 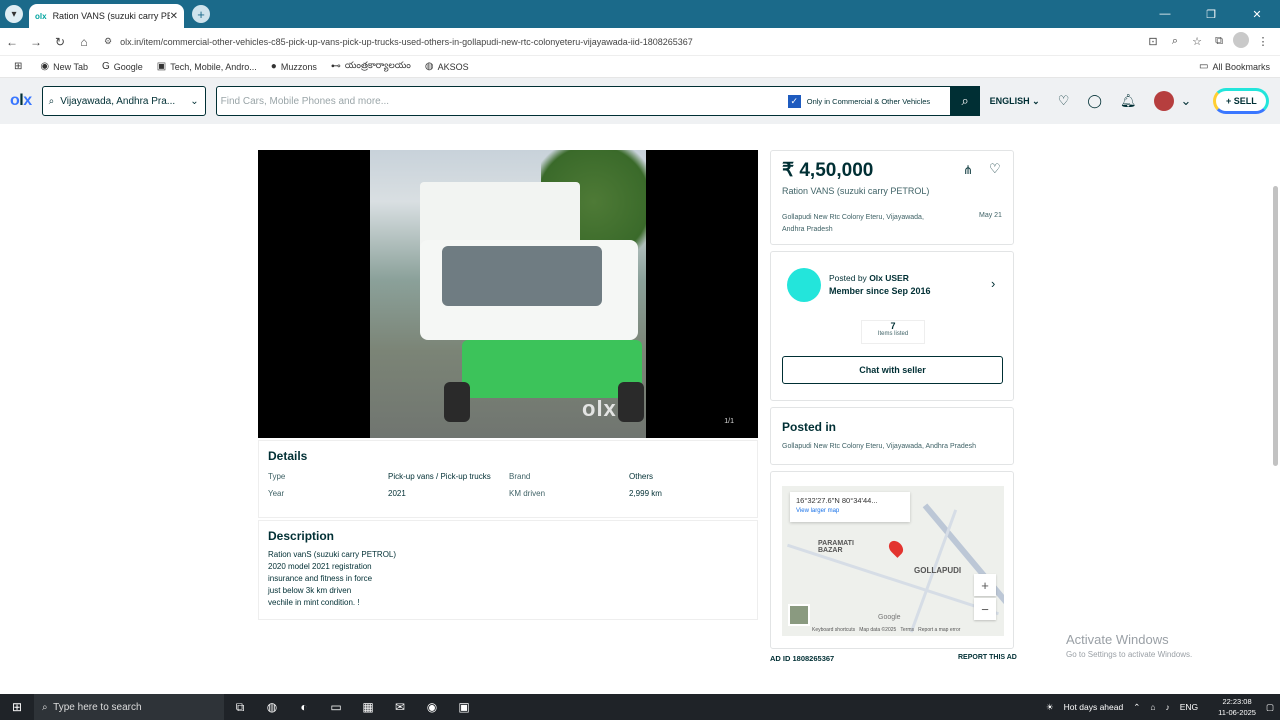 What do you see at coordinates (804, 285) in the screenshot?
I see `seller-avatar` at bounding box center [804, 285].